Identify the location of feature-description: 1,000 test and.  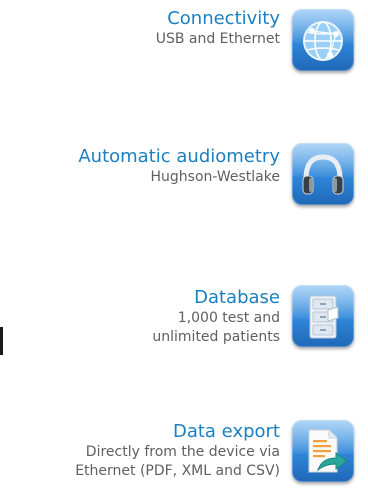
(228, 318).